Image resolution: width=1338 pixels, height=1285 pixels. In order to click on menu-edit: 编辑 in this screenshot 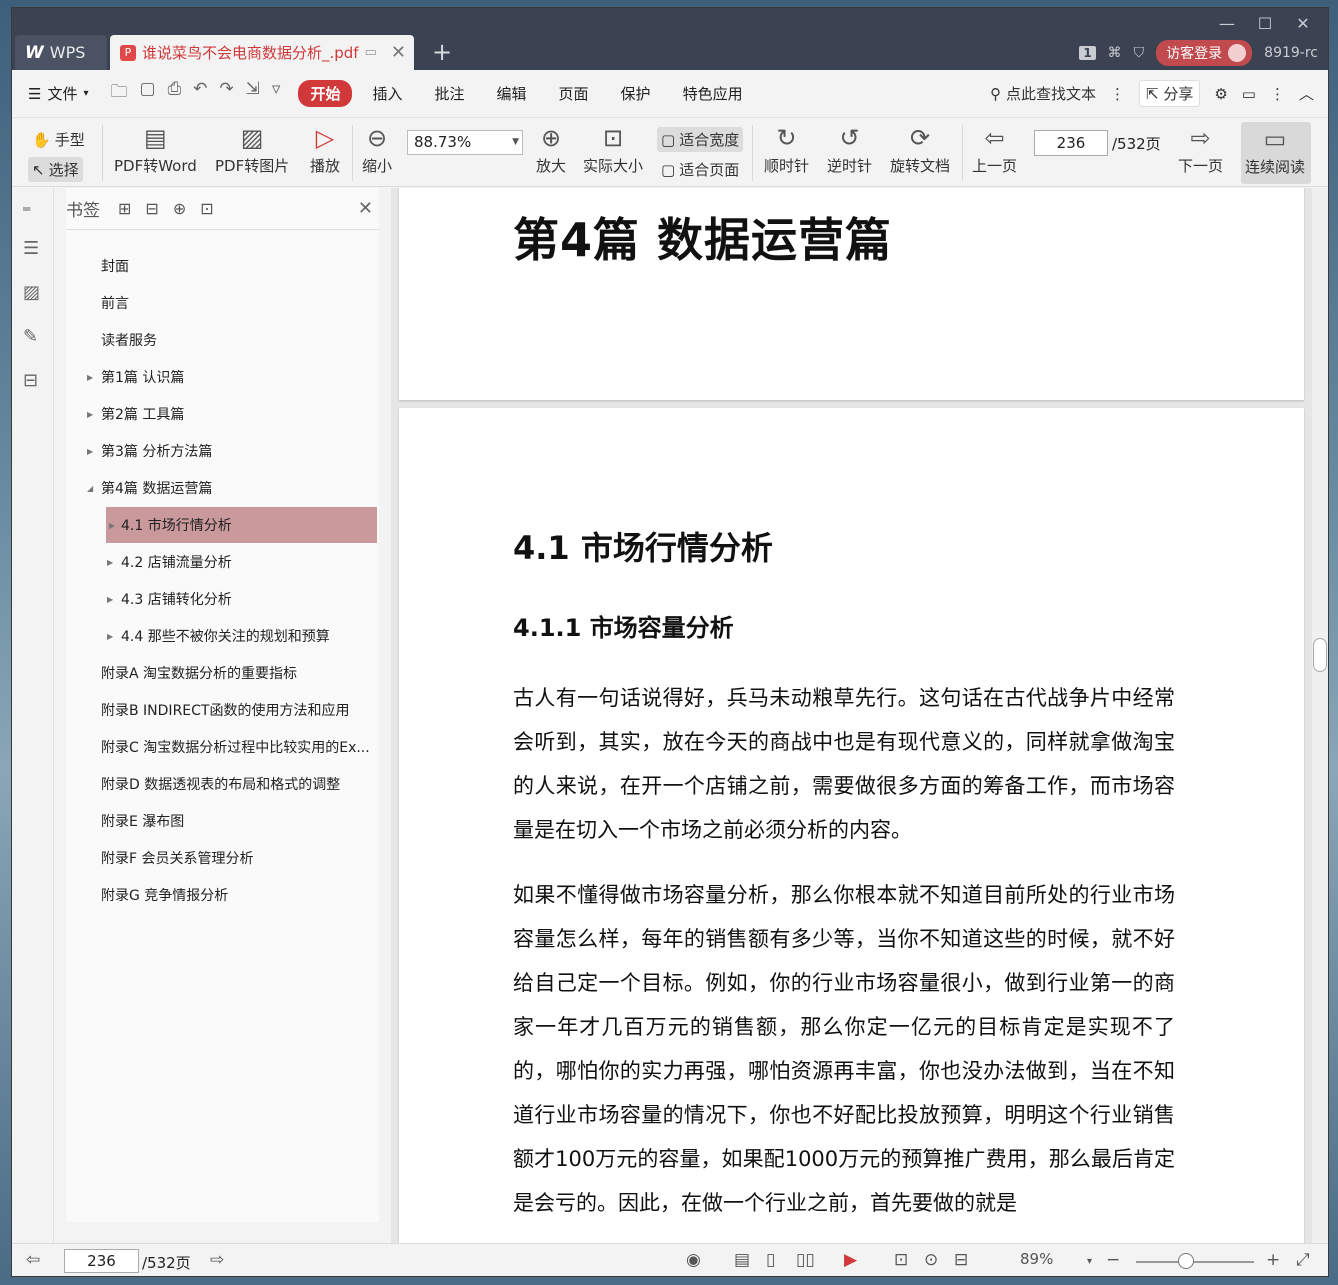, I will do `click(512, 93)`.